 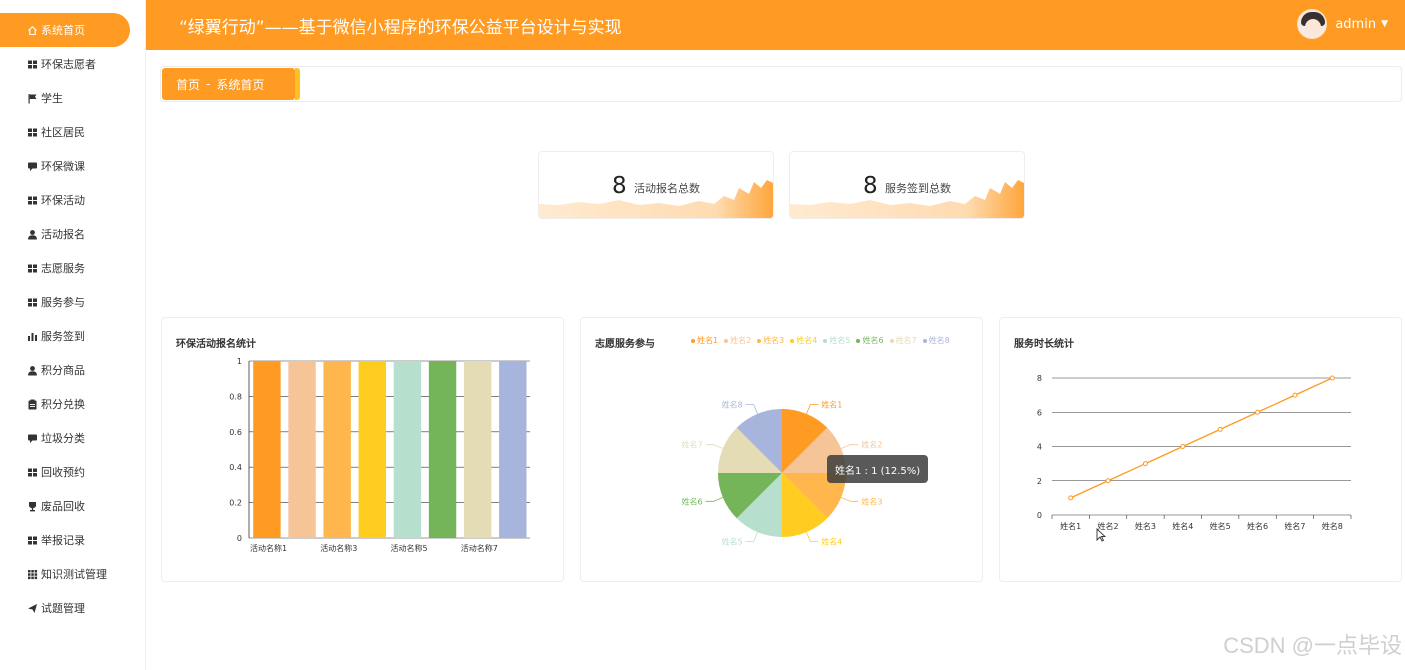 I want to click on sidebar-item: 积分商品, so click(x=65, y=370).